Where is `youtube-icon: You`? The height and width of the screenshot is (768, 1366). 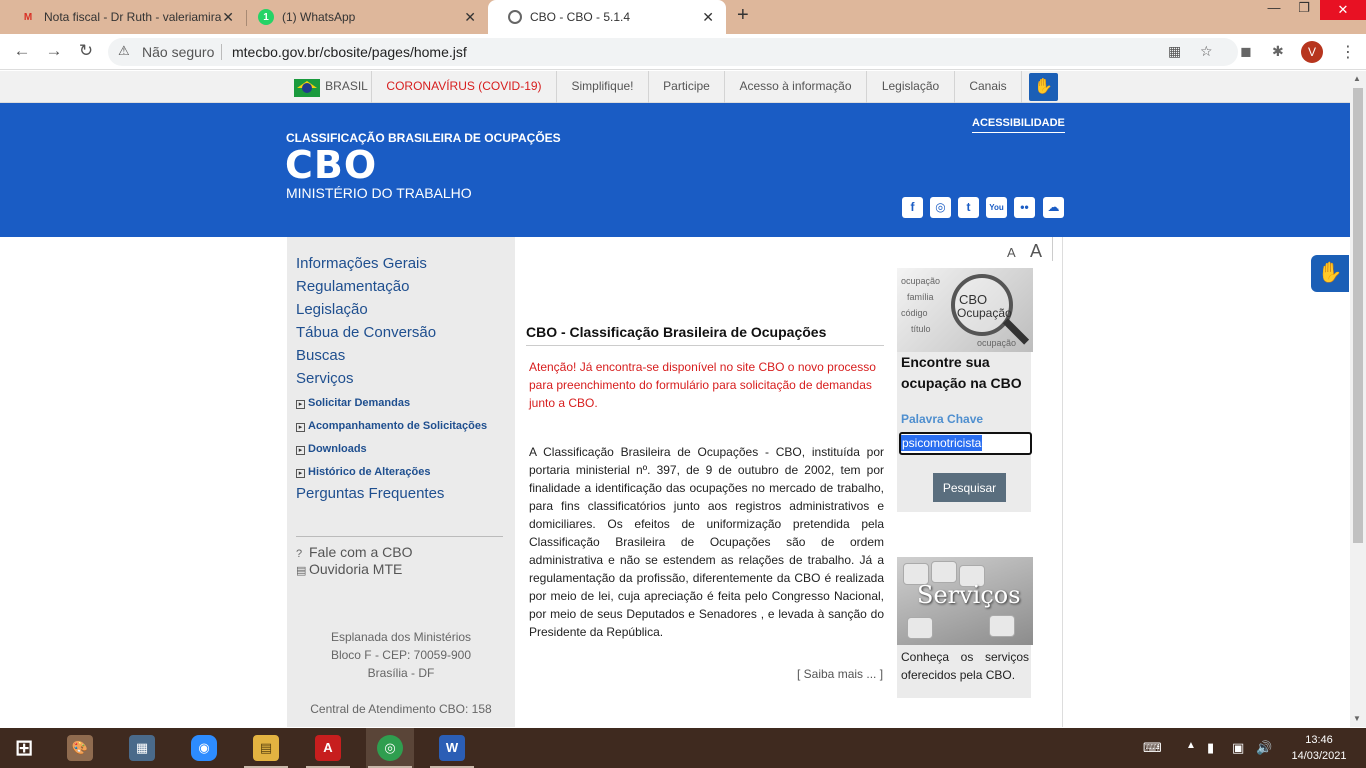 youtube-icon: You is located at coordinates (996, 207).